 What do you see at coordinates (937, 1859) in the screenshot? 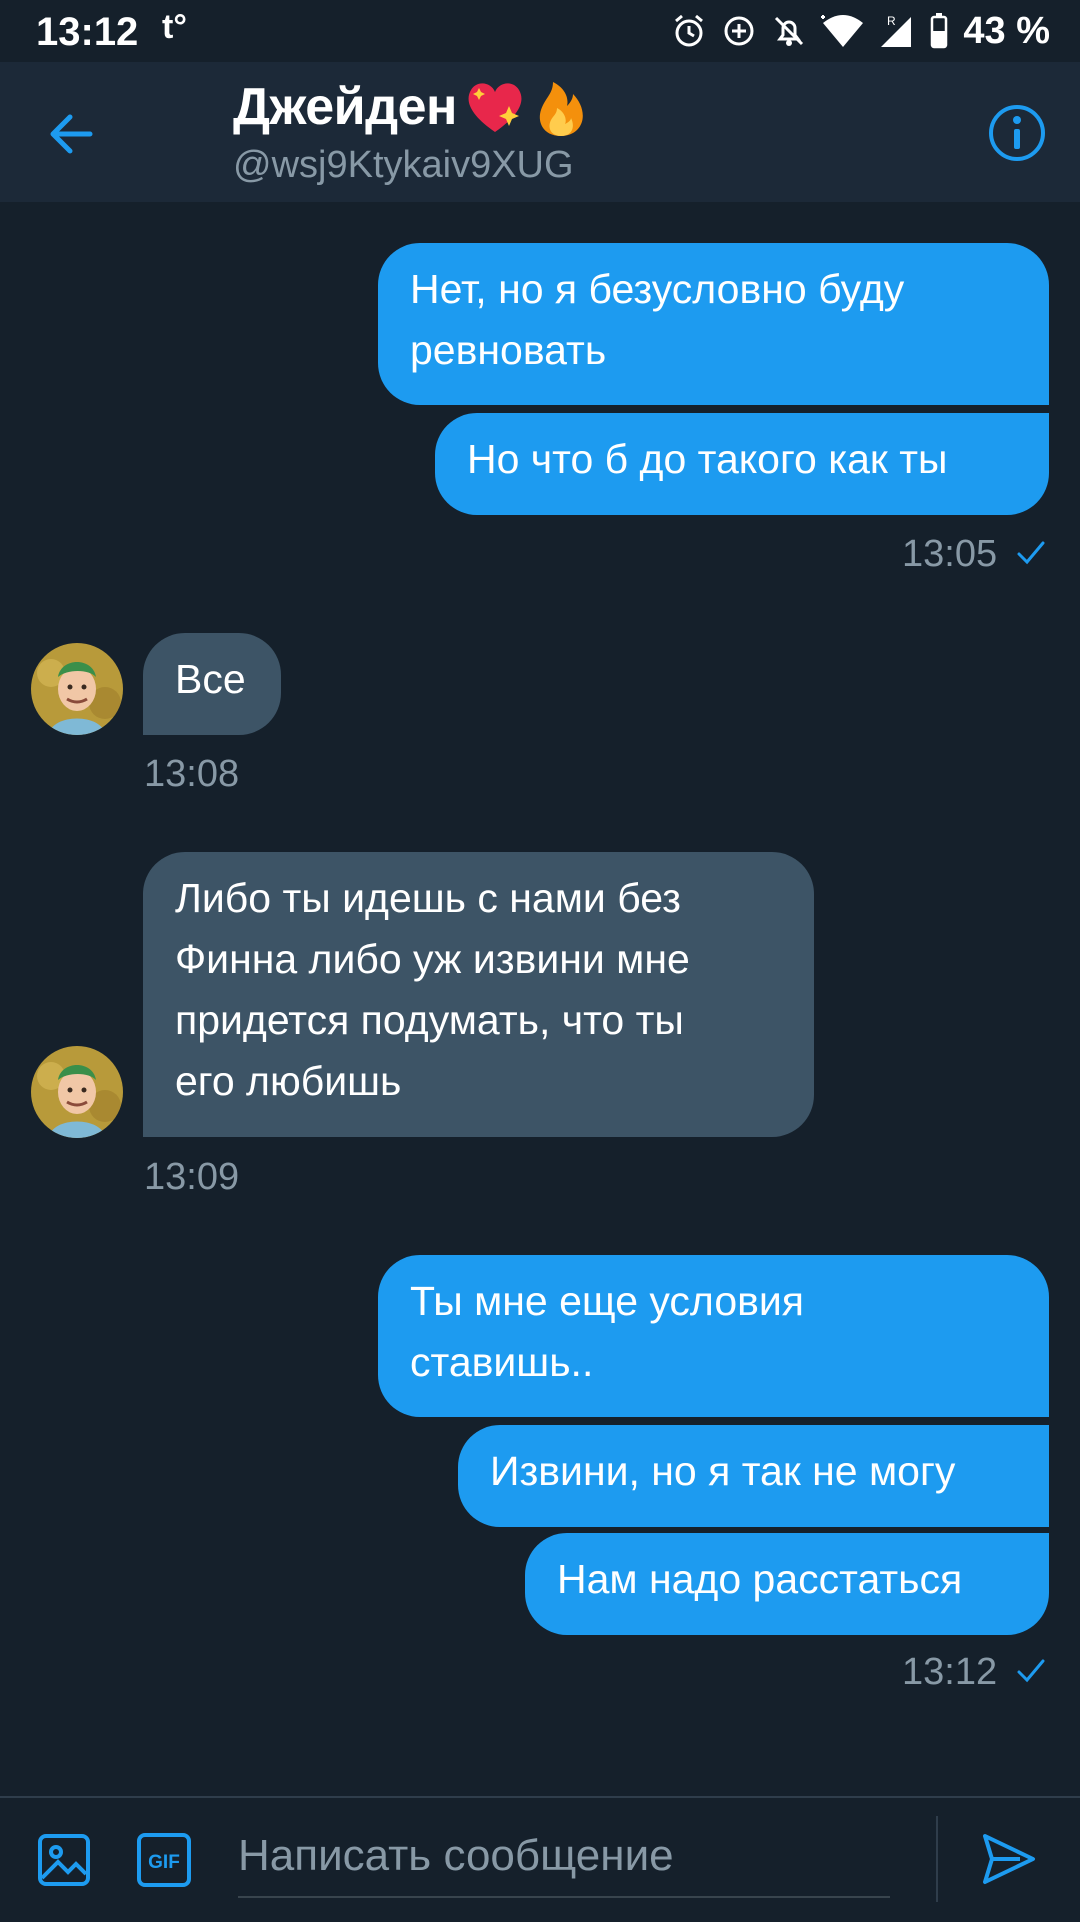
I see `composer-divider` at bounding box center [937, 1859].